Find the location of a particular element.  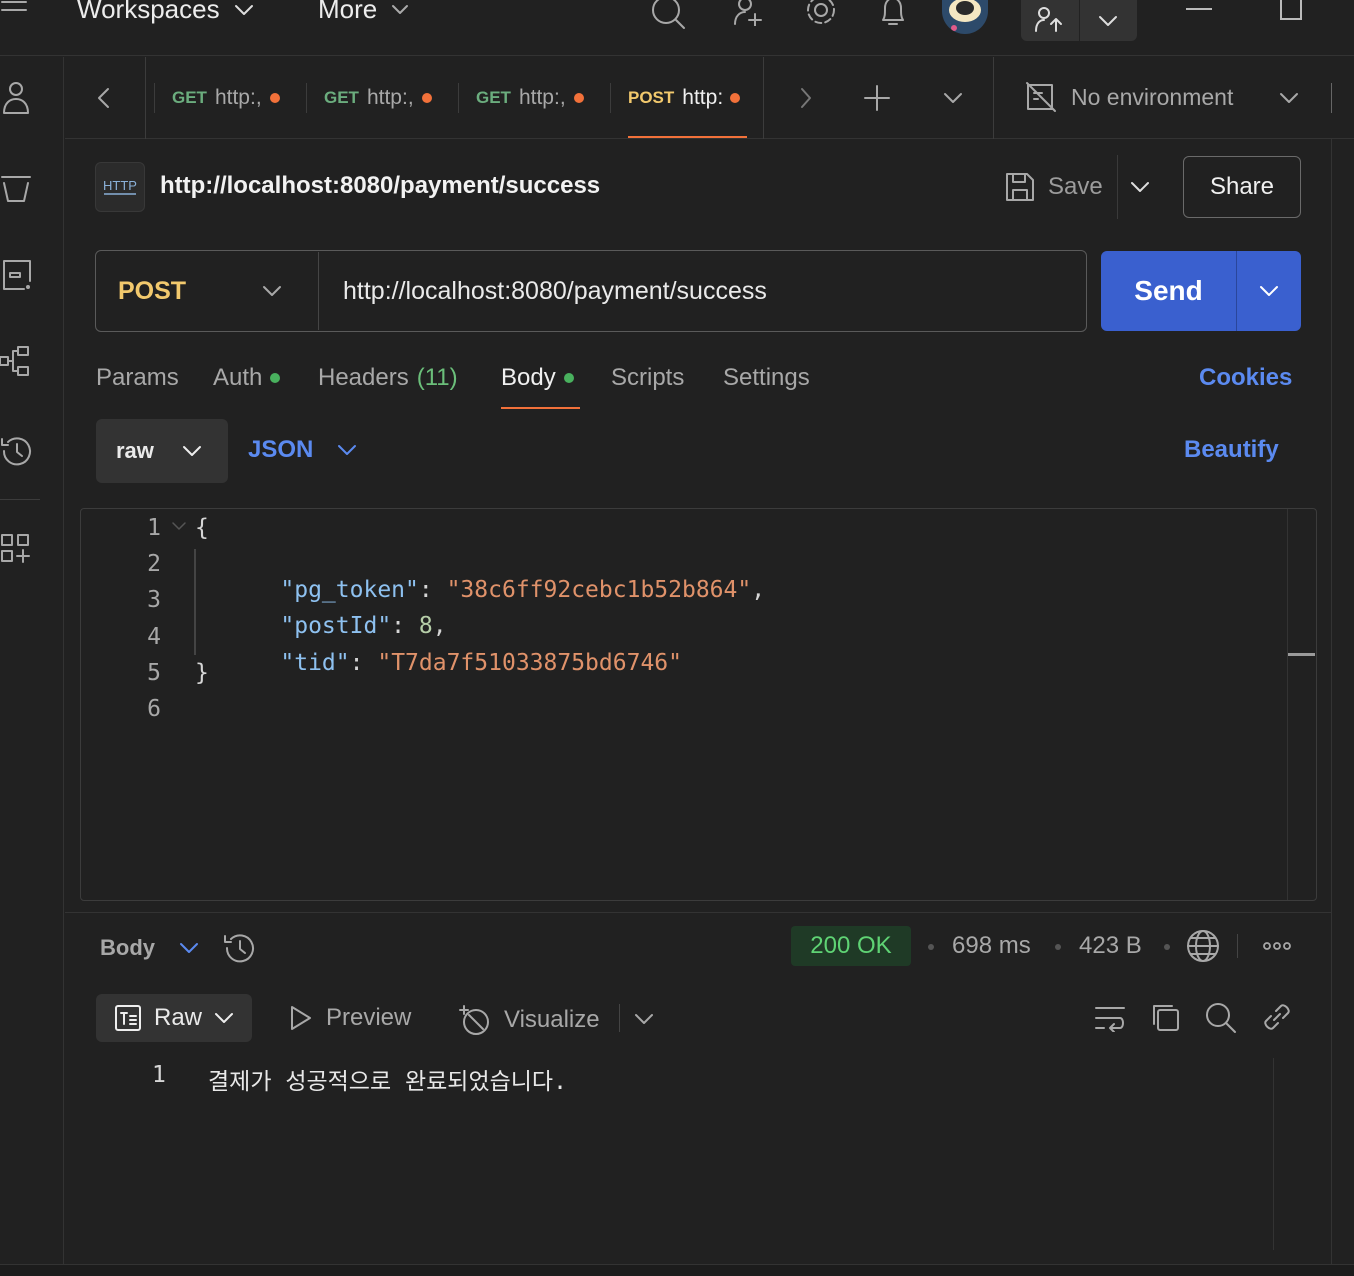

url-input is located at coordinates (698, 291).